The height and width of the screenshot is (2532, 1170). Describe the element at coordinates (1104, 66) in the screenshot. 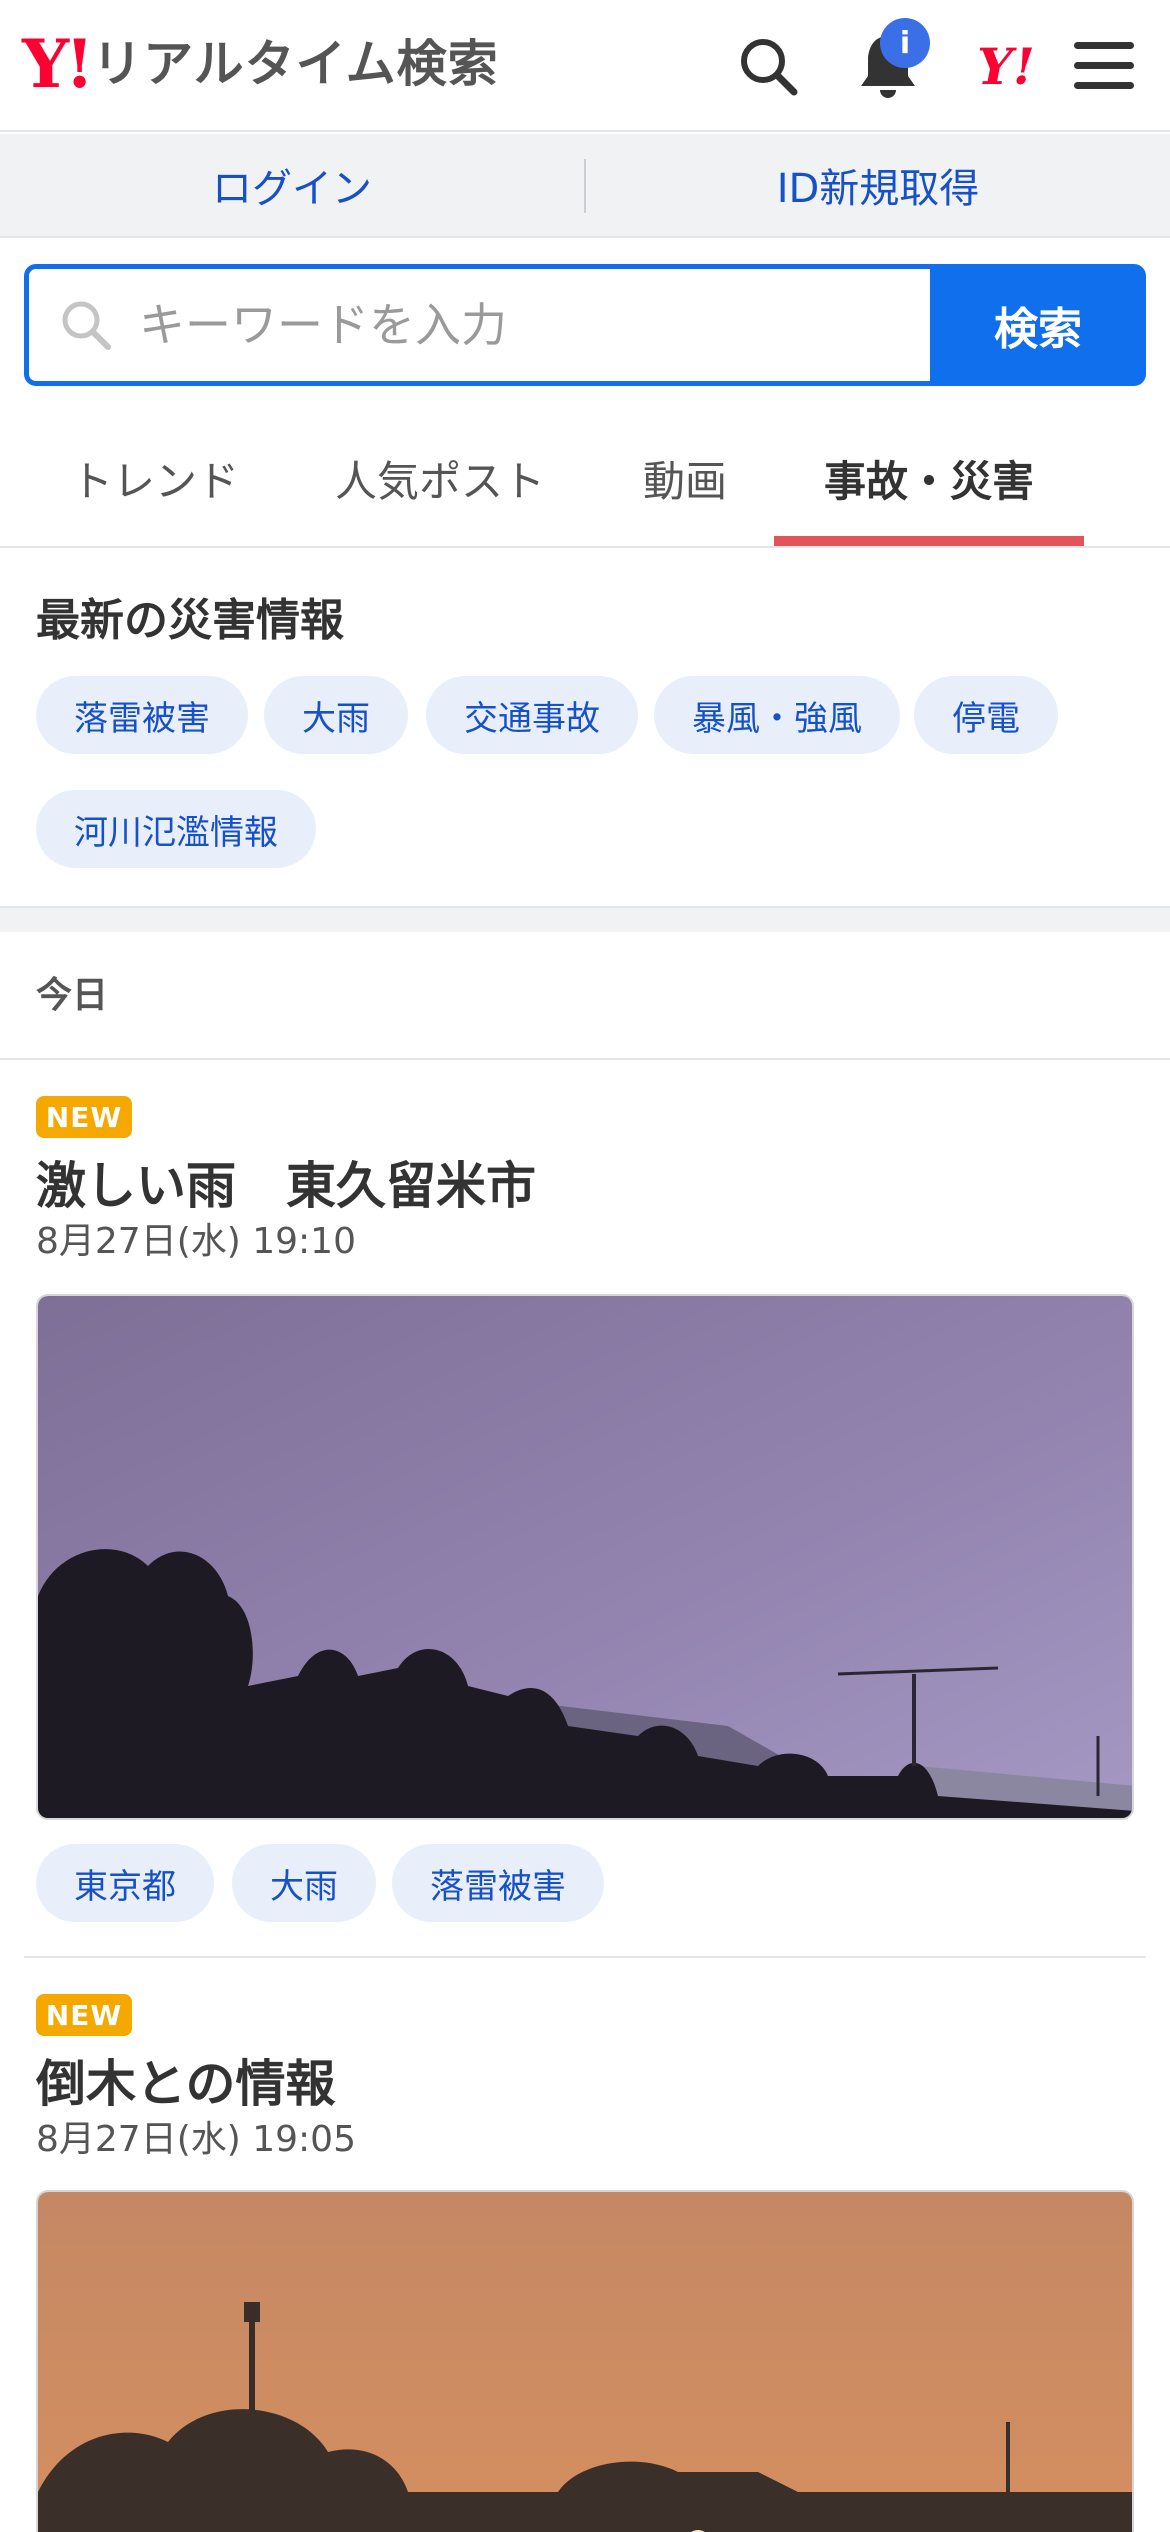

I see `hamburger-menu-icon` at that location.